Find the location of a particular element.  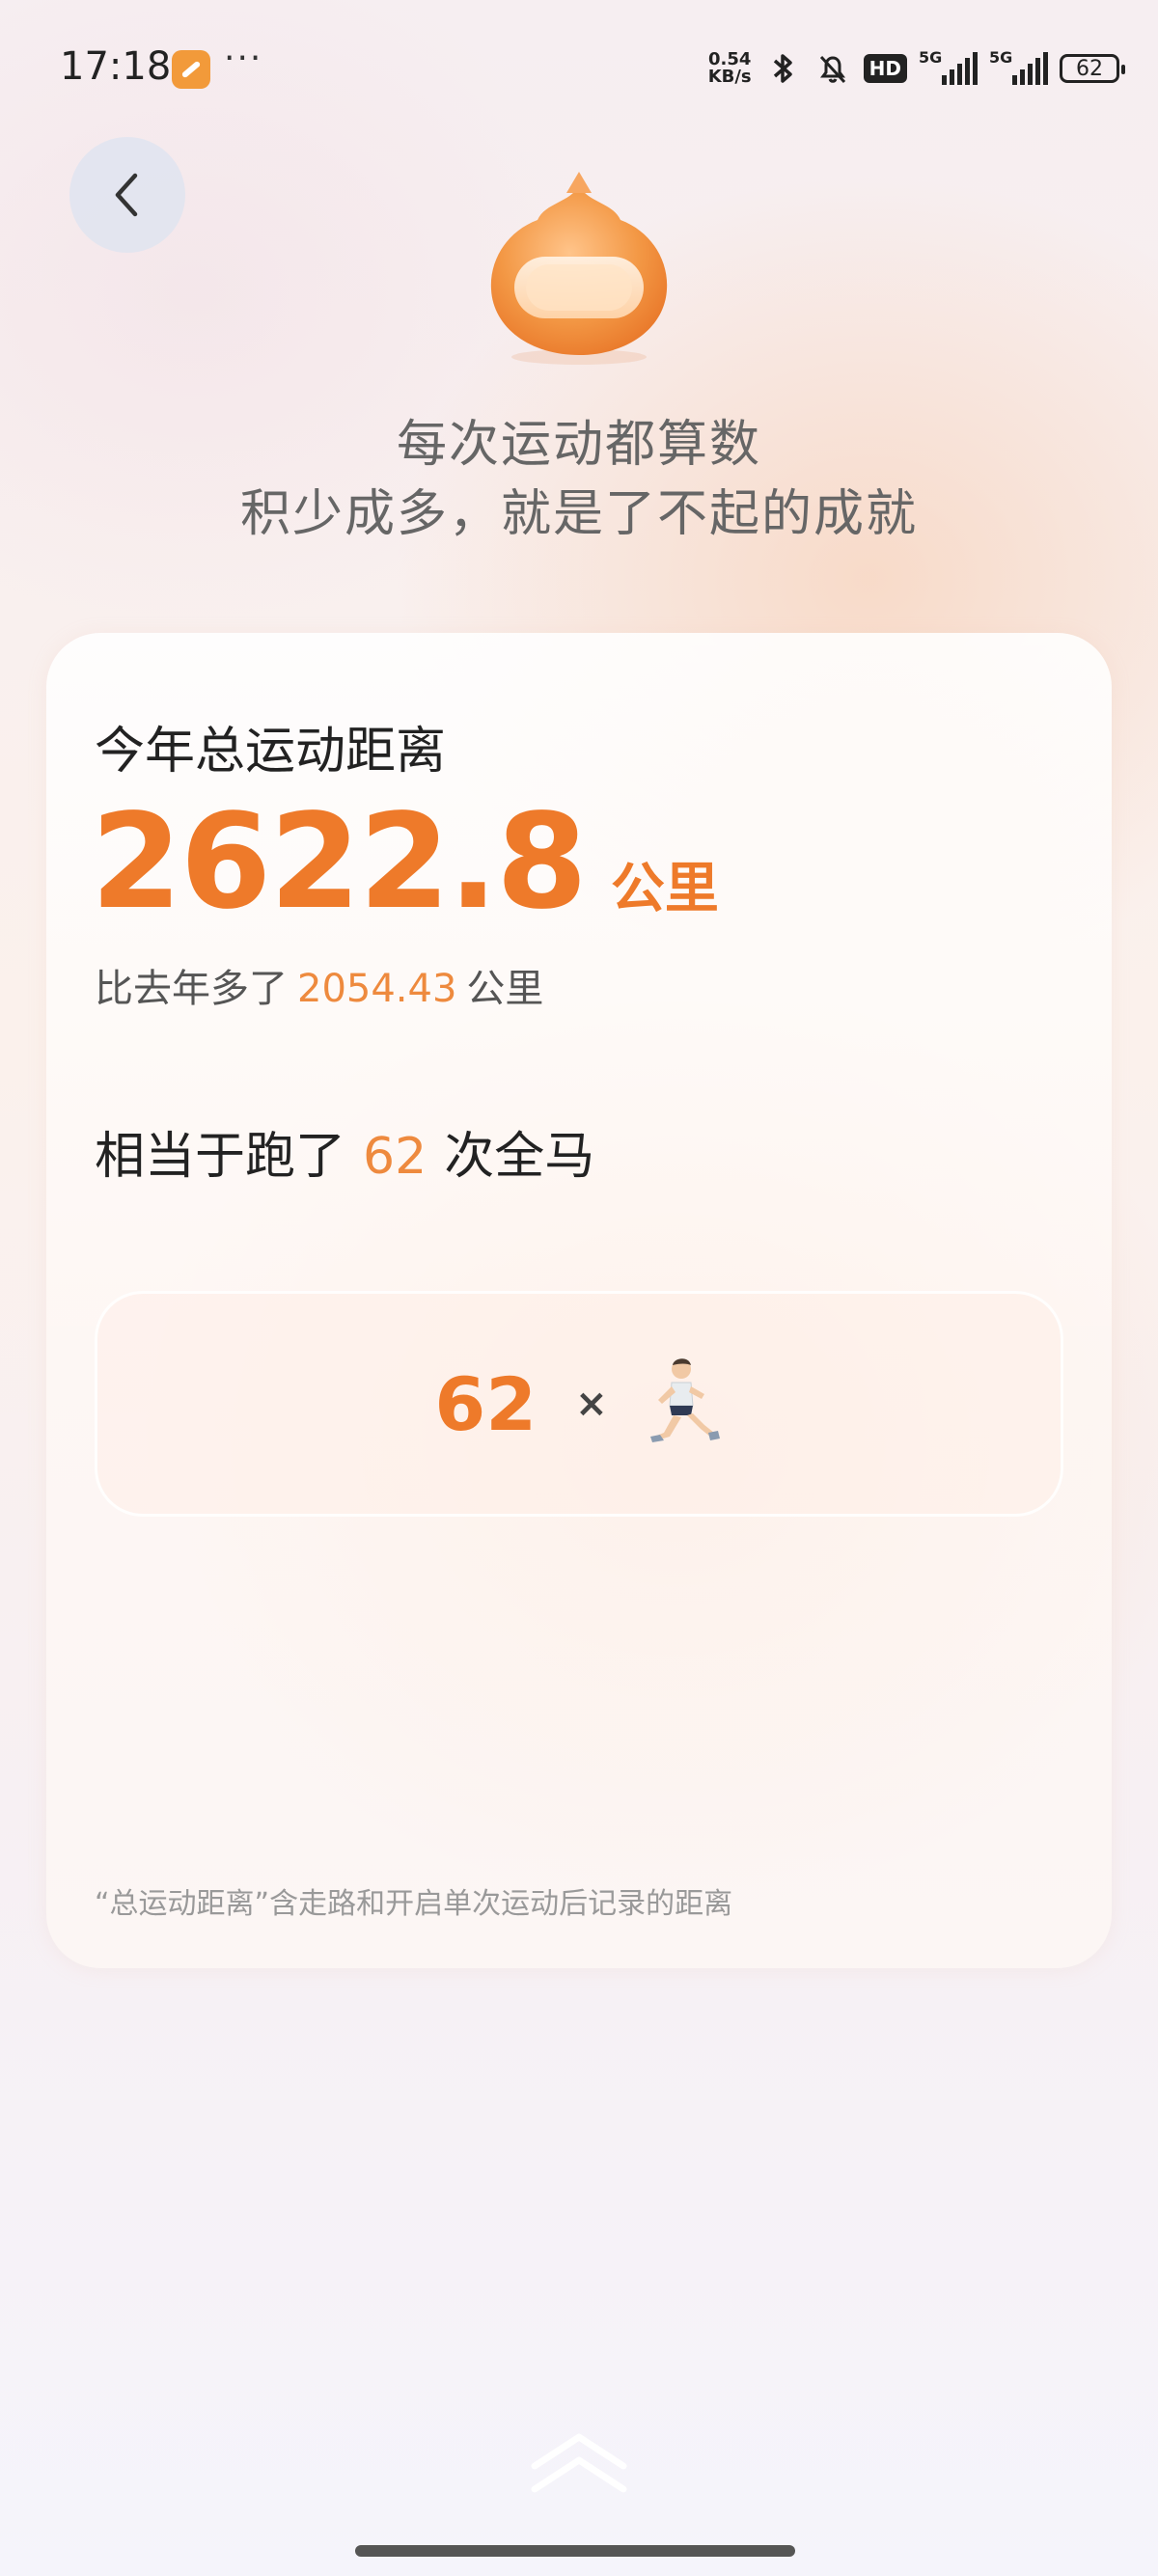

home-indicator is located at coordinates (575, 2551).